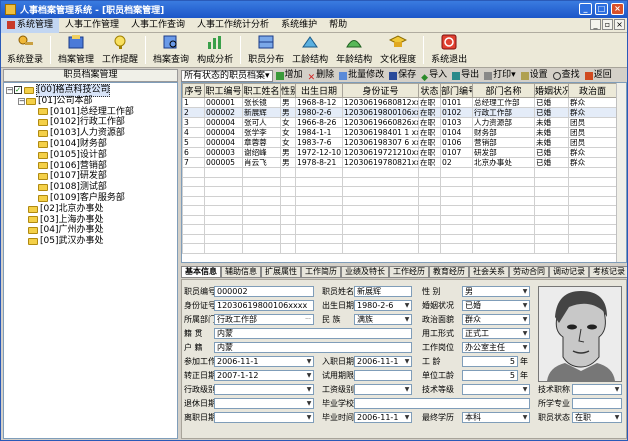 Image resolution: width=628 pixels, height=441 pixels. What do you see at coordinates (566, 75) in the screenshot?
I see `find-button: 查找` at bounding box center [566, 75].